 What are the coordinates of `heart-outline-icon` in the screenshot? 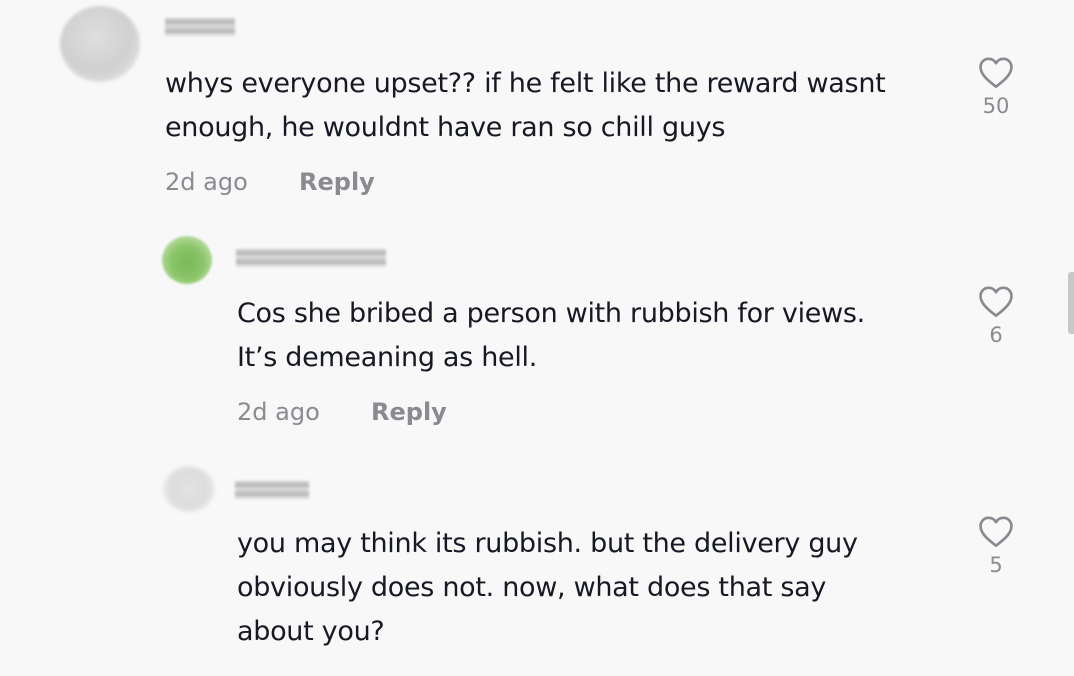 It's located at (996, 531).